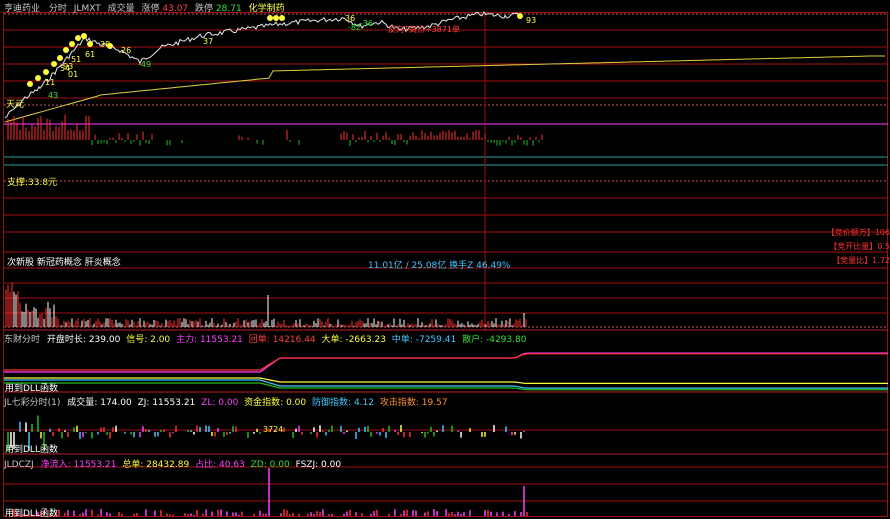 The height and width of the screenshot is (519, 890). Describe the element at coordinates (424, 29) in the screenshot. I see `banner-text: 反向T高点+3871单` at that location.